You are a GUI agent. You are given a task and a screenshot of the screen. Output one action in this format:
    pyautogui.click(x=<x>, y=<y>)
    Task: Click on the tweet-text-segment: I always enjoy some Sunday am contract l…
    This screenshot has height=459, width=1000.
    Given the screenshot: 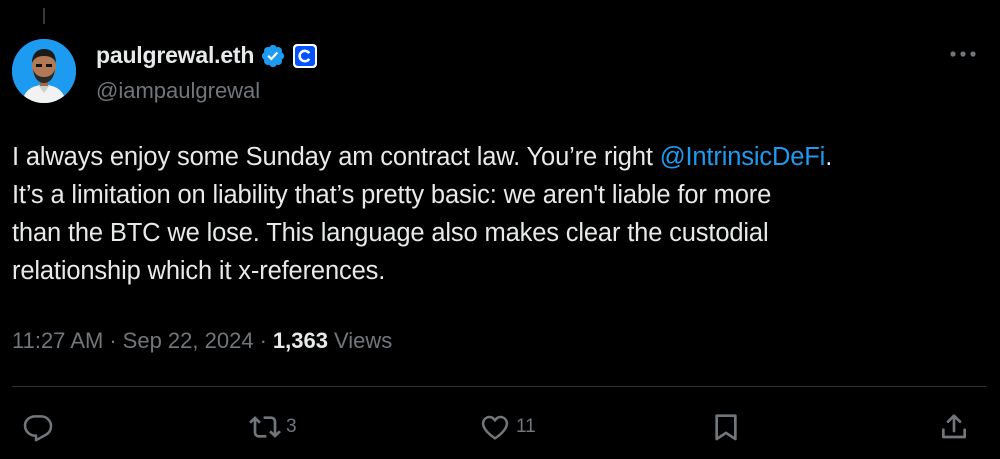 What is the action you would take?
    pyautogui.click(x=336, y=157)
    